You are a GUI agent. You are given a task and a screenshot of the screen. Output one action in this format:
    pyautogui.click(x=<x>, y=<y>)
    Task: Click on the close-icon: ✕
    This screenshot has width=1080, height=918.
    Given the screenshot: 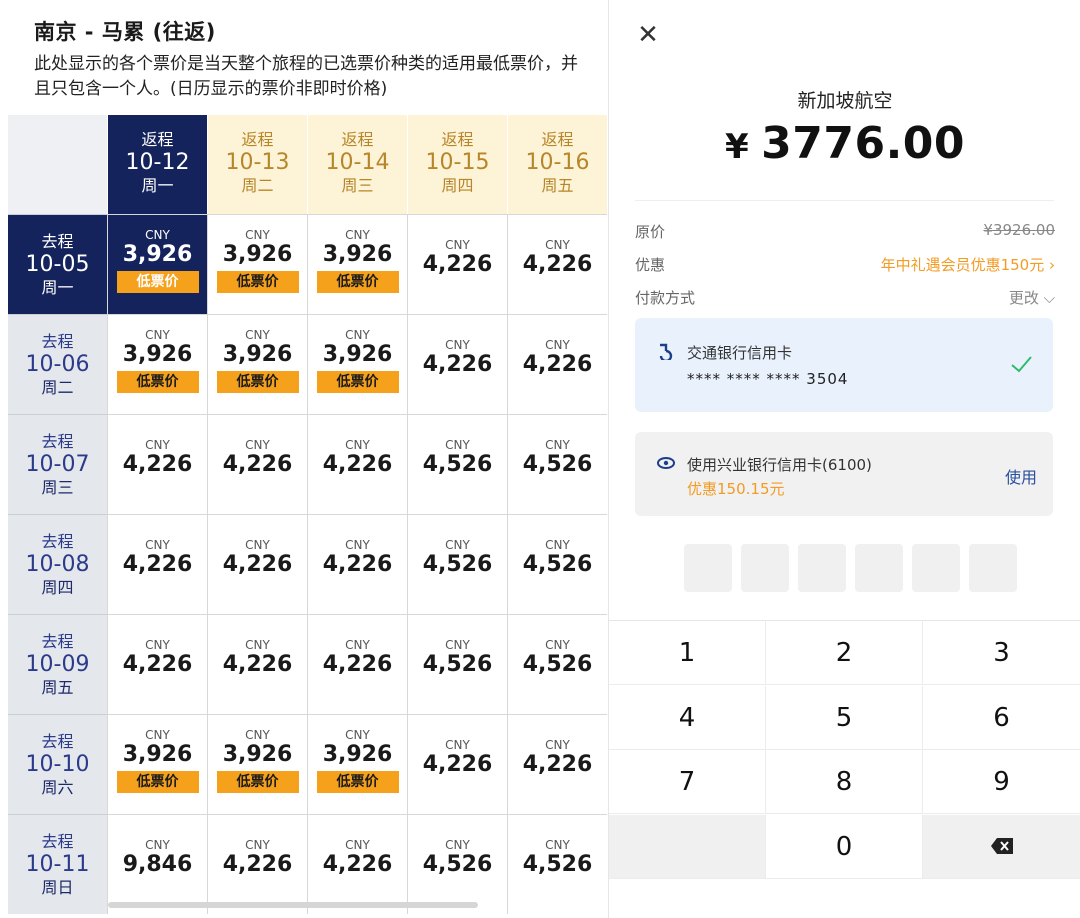 What is the action you would take?
    pyautogui.click(x=648, y=35)
    